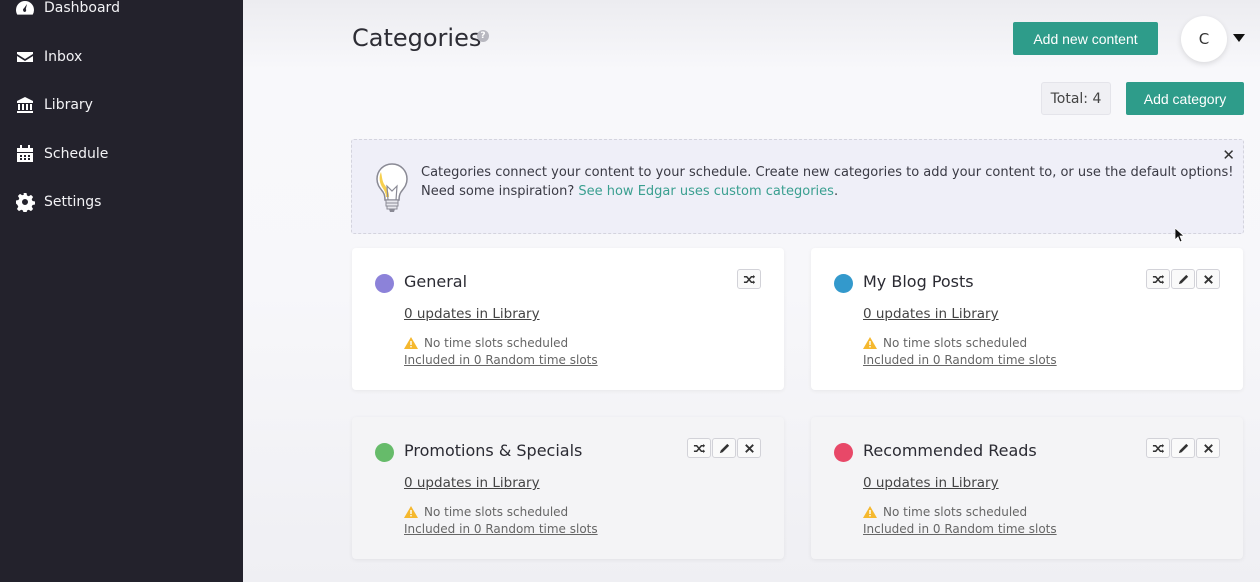  What do you see at coordinates (500, 191) in the screenshot?
I see `banner-line-2-prefix: Need some inspiration?` at bounding box center [500, 191].